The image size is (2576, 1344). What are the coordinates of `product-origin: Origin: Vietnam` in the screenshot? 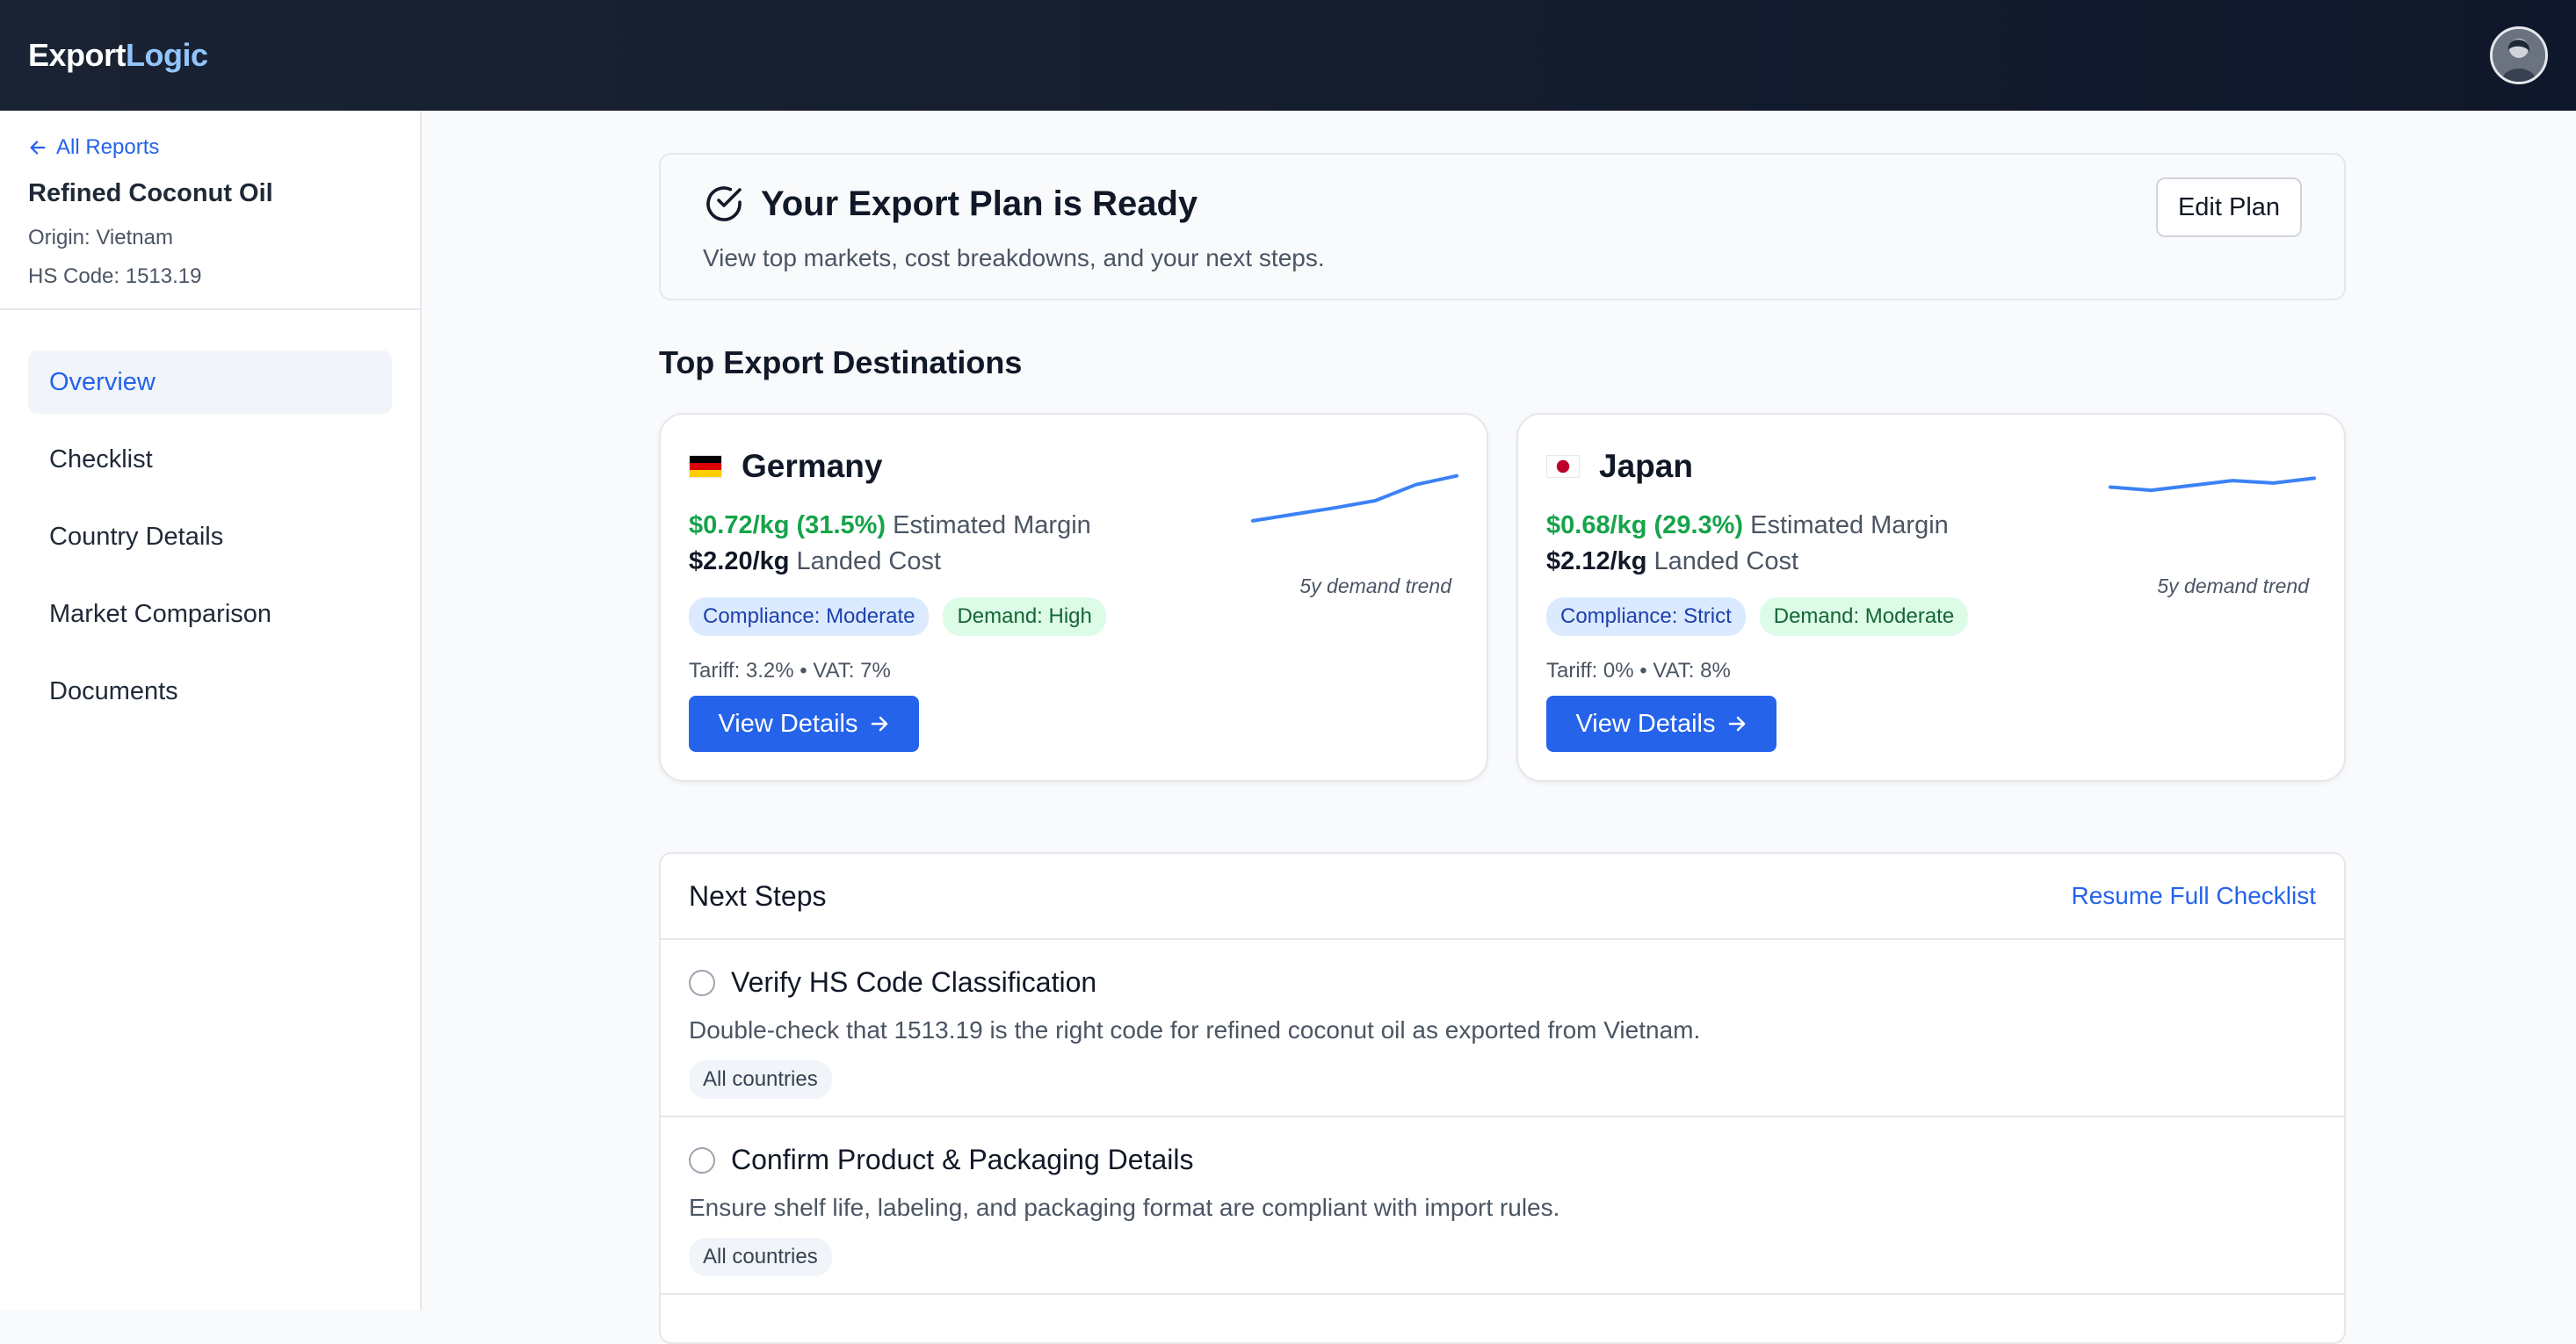 It's located at (100, 238).